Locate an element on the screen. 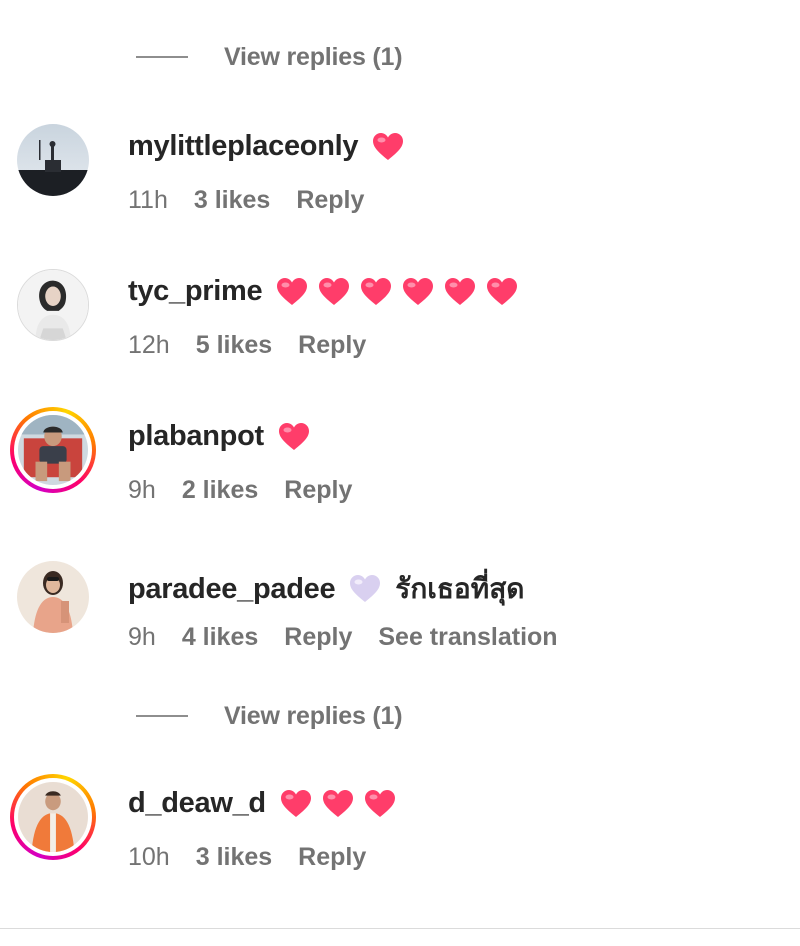  comment-item: tyc_prime 12h 5 likes Reply is located at coordinates (400, 324).